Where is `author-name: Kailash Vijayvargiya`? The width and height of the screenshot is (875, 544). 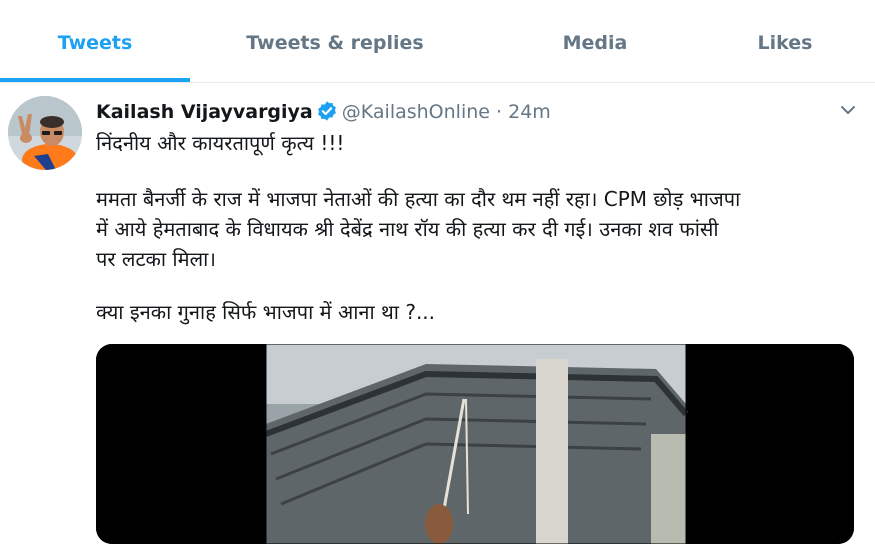
author-name: Kailash Vijayvargiya is located at coordinates (204, 112).